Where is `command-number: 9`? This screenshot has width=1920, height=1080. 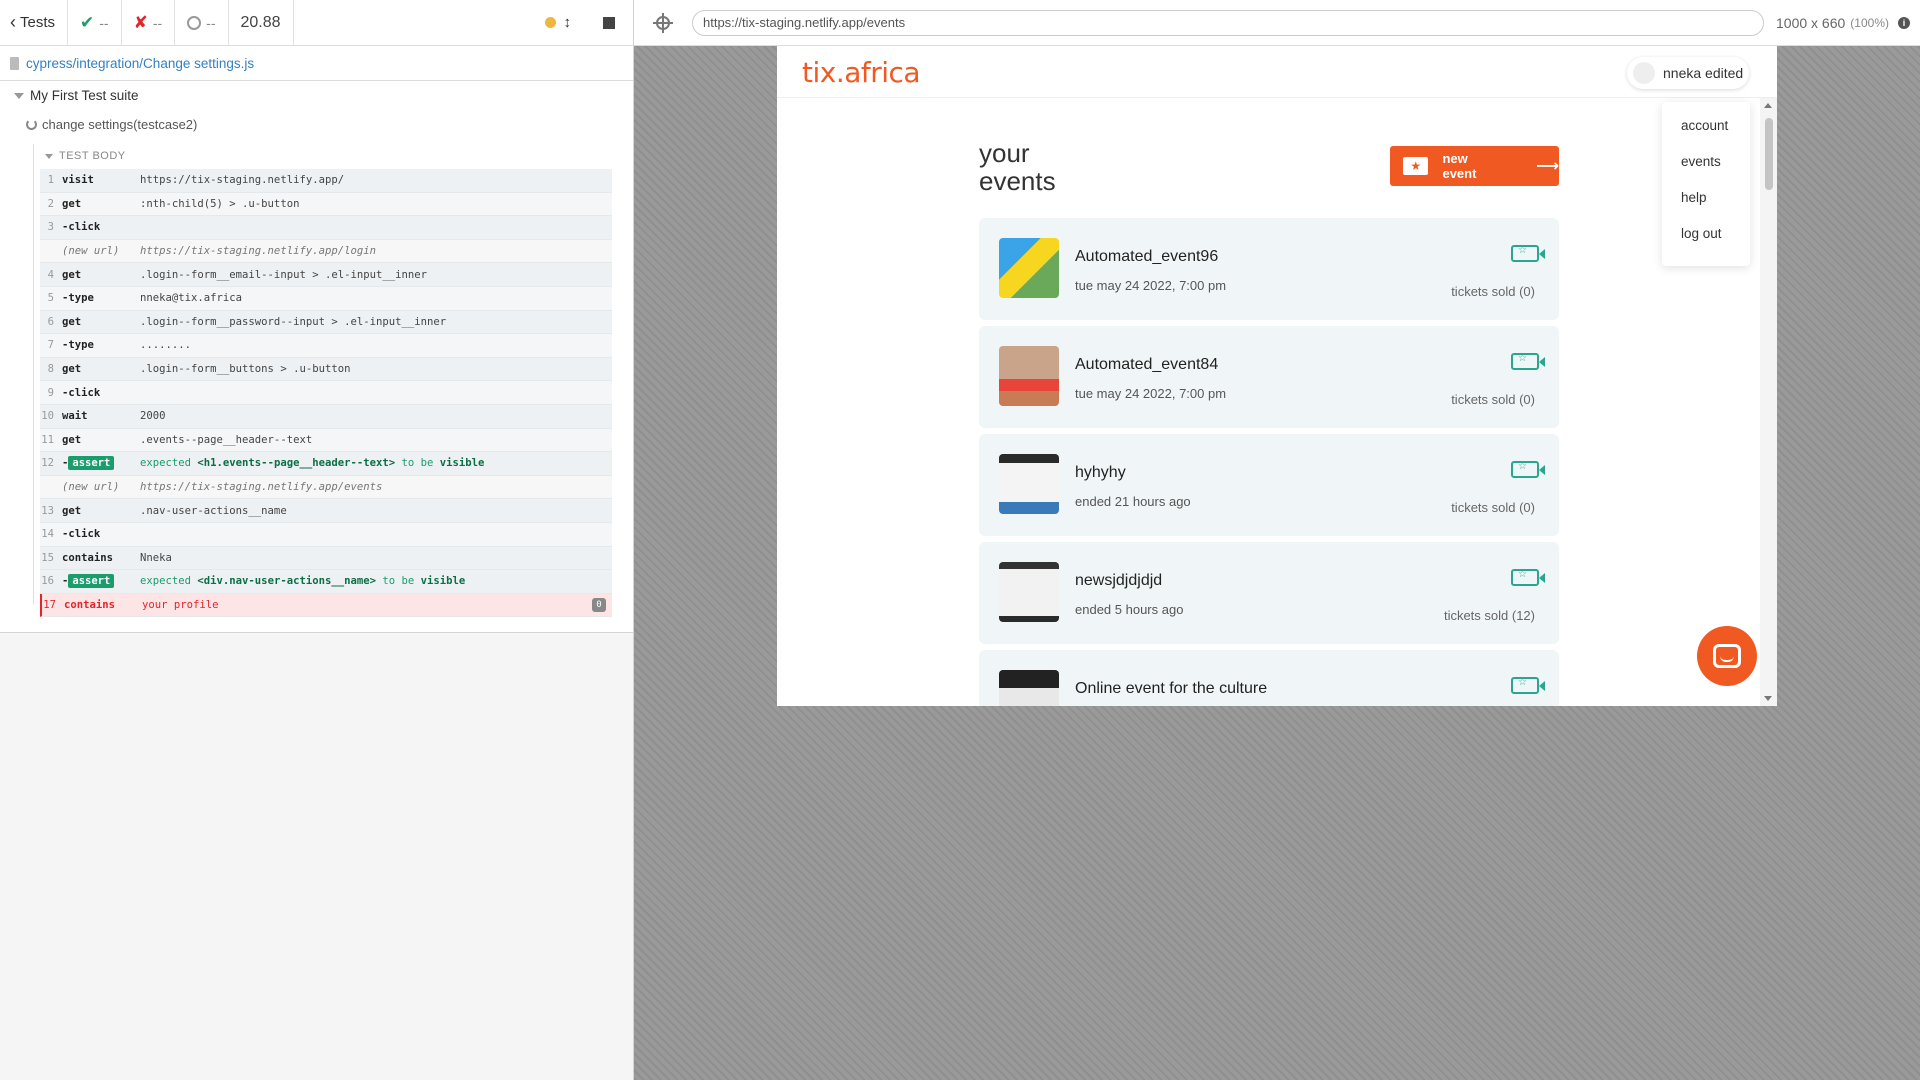
command-number: 9 is located at coordinates (50, 392).